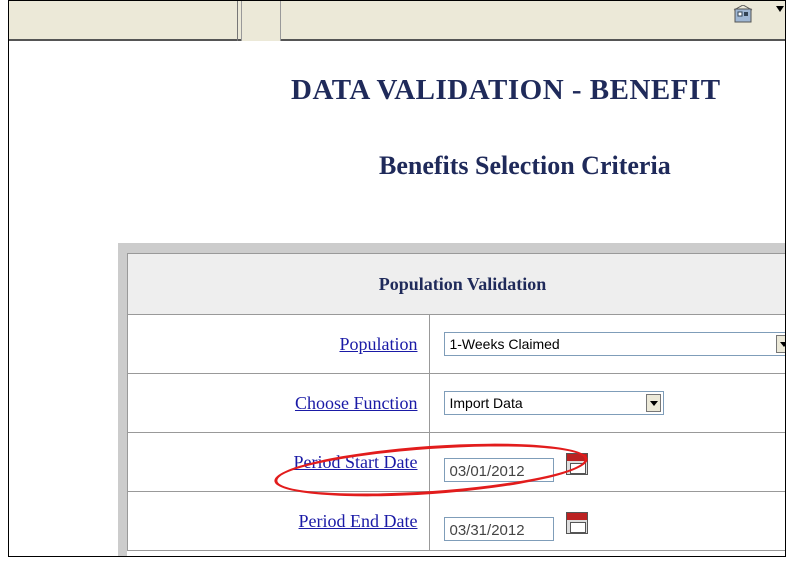 Image resolution: width=790 pixels, height=561 pixels. Describe the element at coordinates (278, 403) in the screenshot. I see `function-label-cell: Choose Function` at that location.